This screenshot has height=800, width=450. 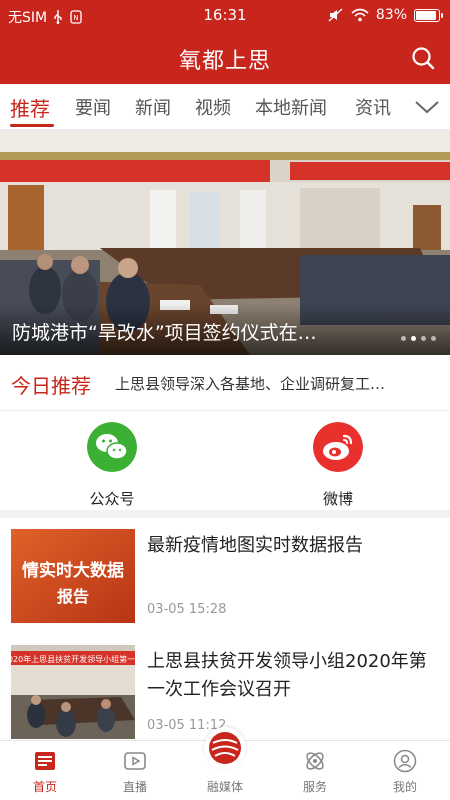 What do you see at coordinates (73, 692) in the screenshot?
I see `news-thumbnail: 2020年上思县扶贫开发领导小组第一次` at bounding box center [73, 692].